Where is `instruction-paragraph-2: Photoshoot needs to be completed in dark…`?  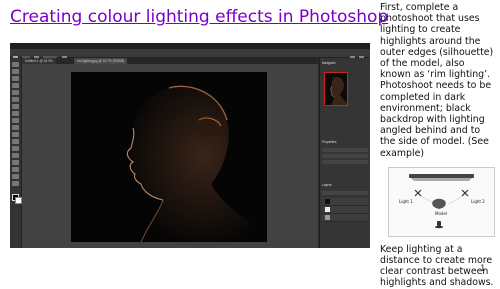
instruction-paragraph-2: Photoshoot needs to be completed in dark… is located at coordinates (436, 119).